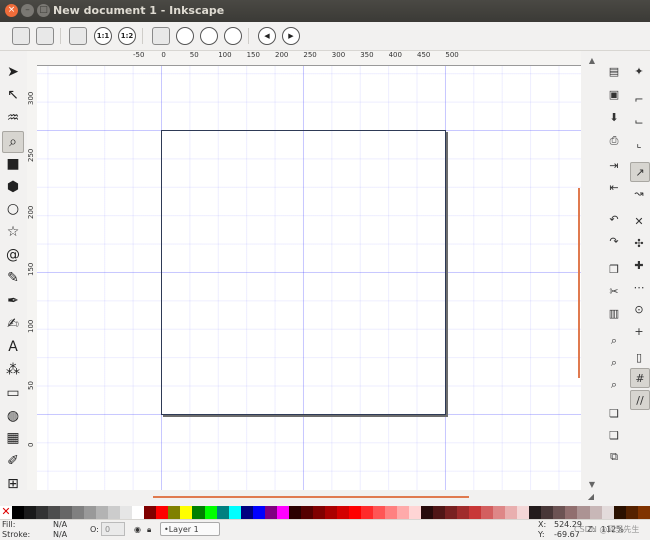 The image size is (650, 540). What do you see at coordinates (639, 71) in the screenshot?
I see `snap-enable-icon: ✦` at bounding box center [639, 71].